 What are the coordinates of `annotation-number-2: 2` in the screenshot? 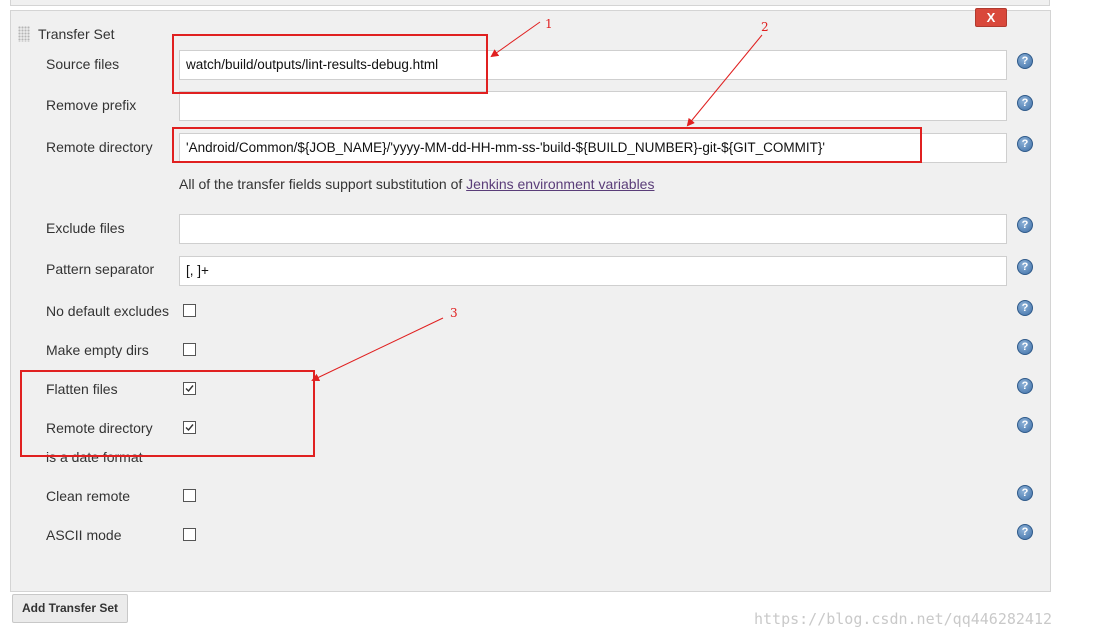 It's located at (765, 27).